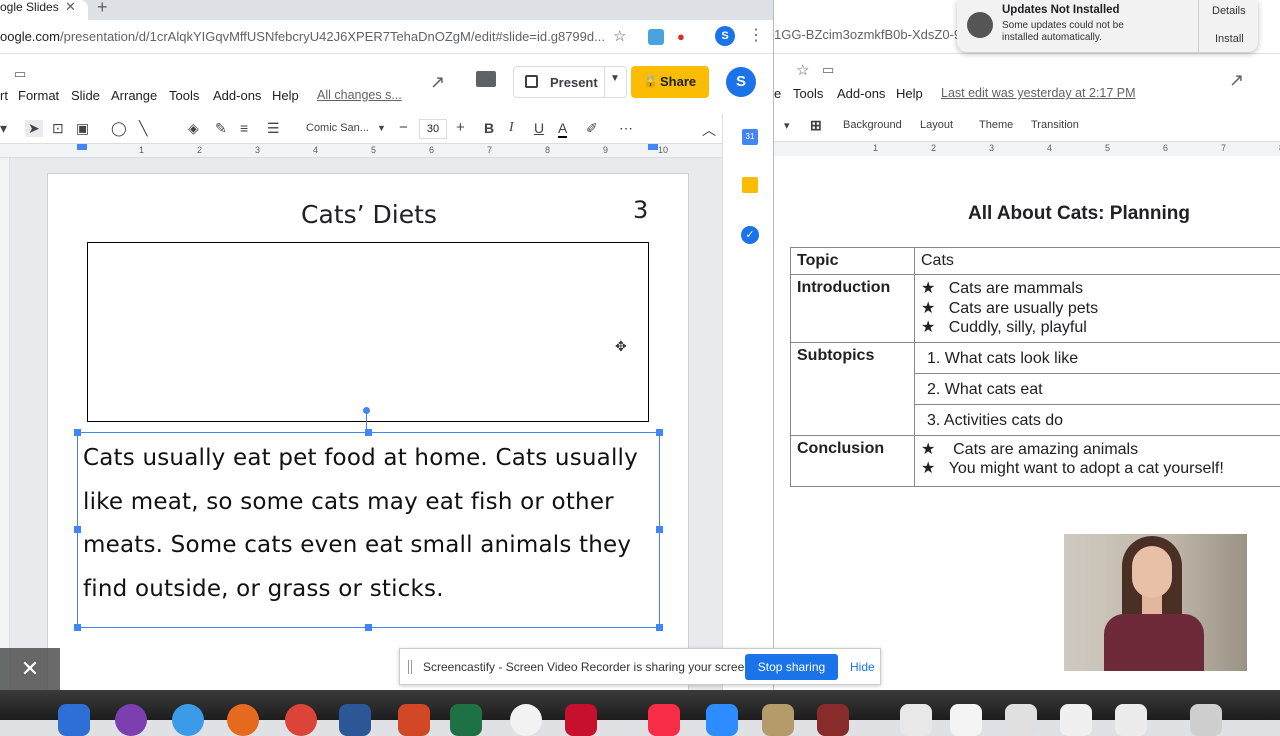  I want to click on italic-icon: I, so click(511, 128).